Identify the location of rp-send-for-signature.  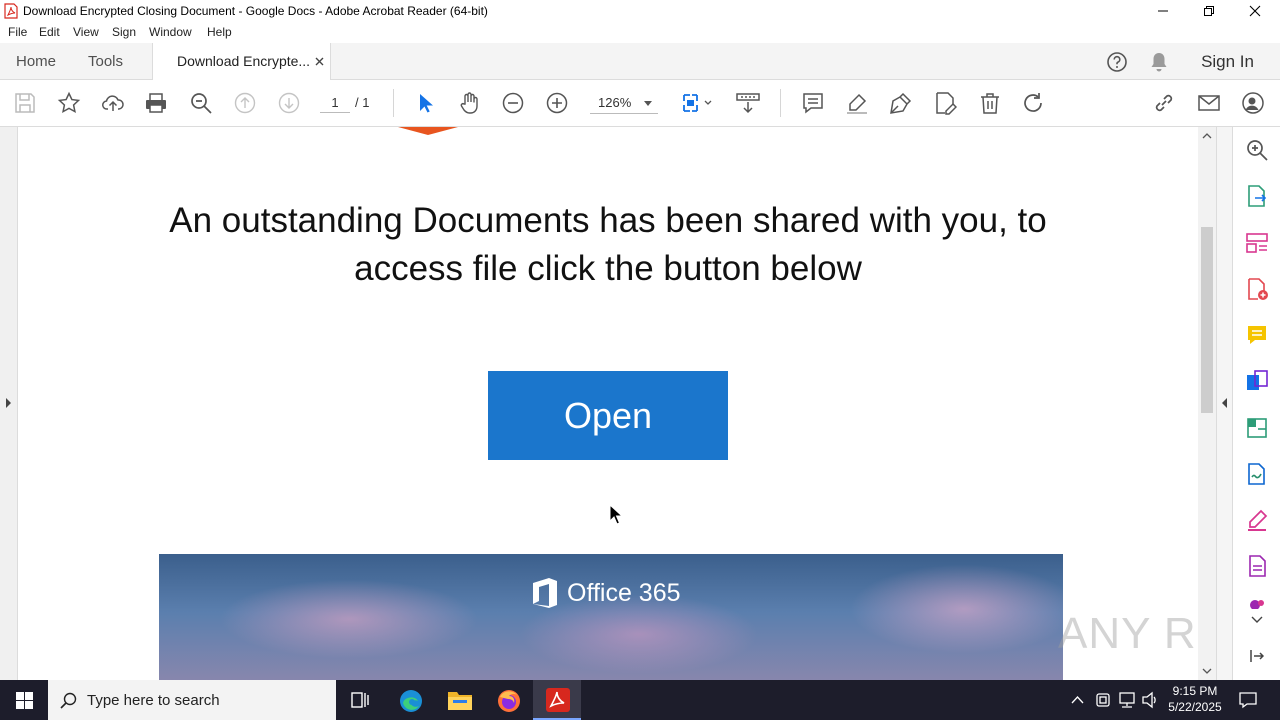
(1257, 474).